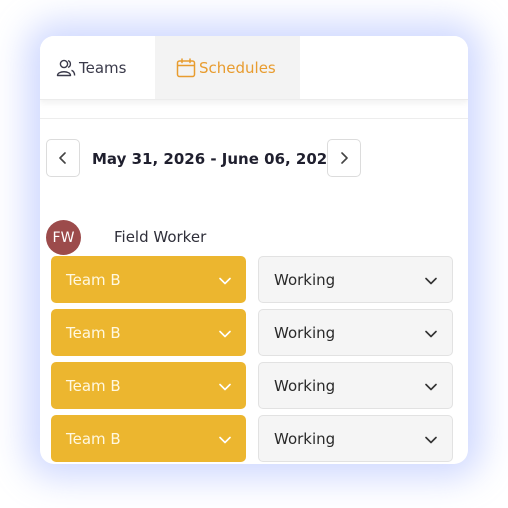  I want to click on next-week-button, so click(344, 158).